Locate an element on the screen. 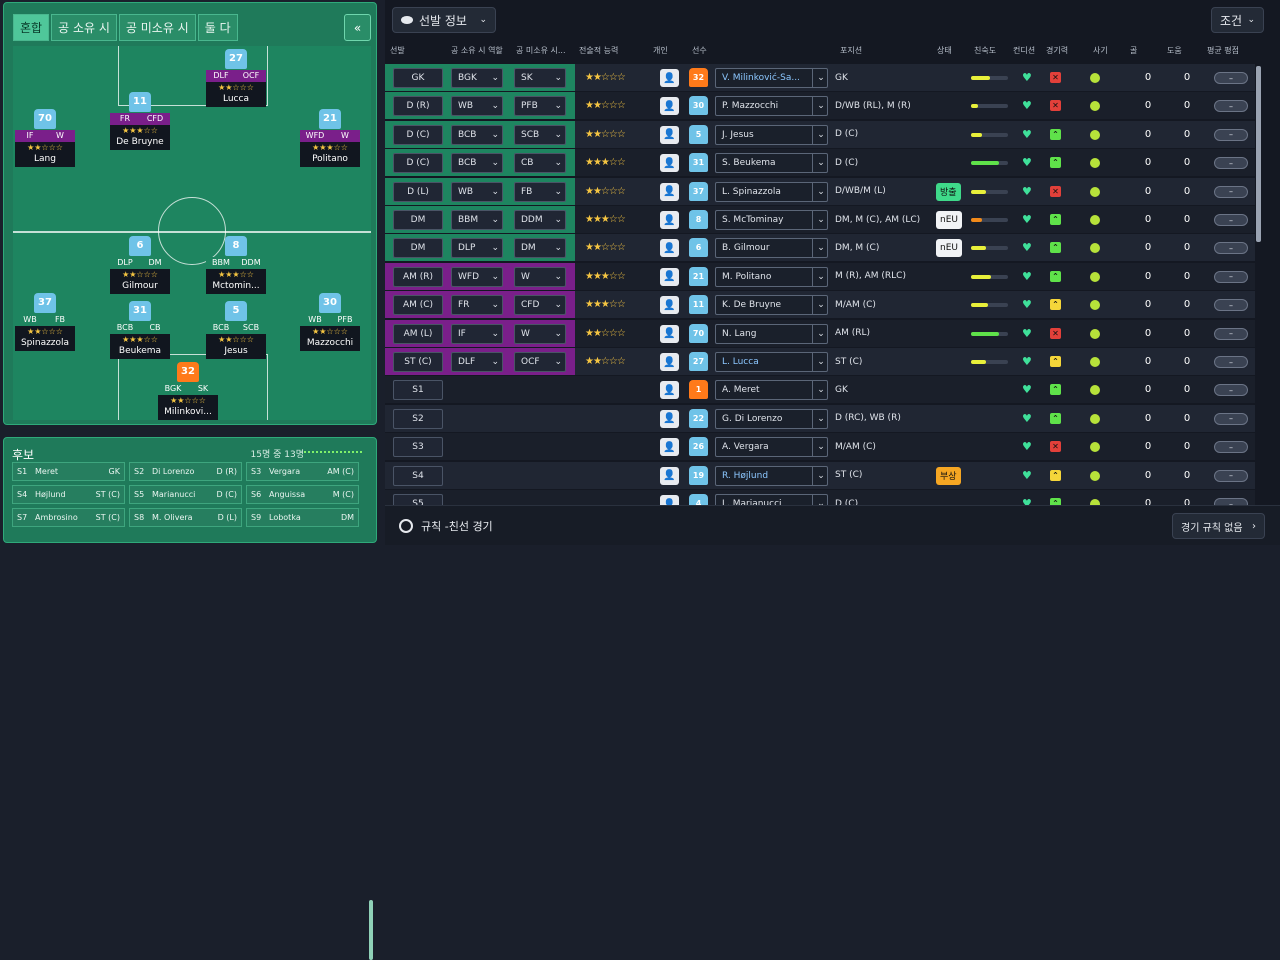 This screenshot has width=1280, height=960. slot-button: ST (C) is located at coordinates (418, 362).